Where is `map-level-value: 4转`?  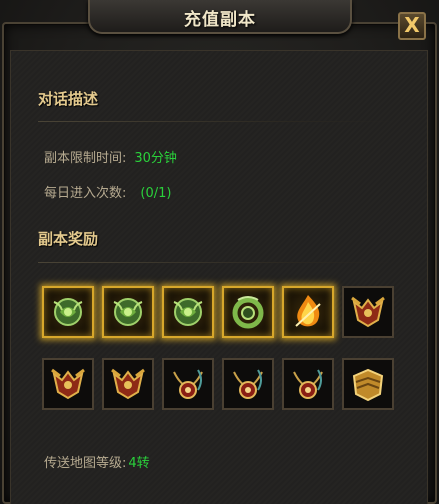
map-level-value: 4转 is located at coordinates (139, 463).